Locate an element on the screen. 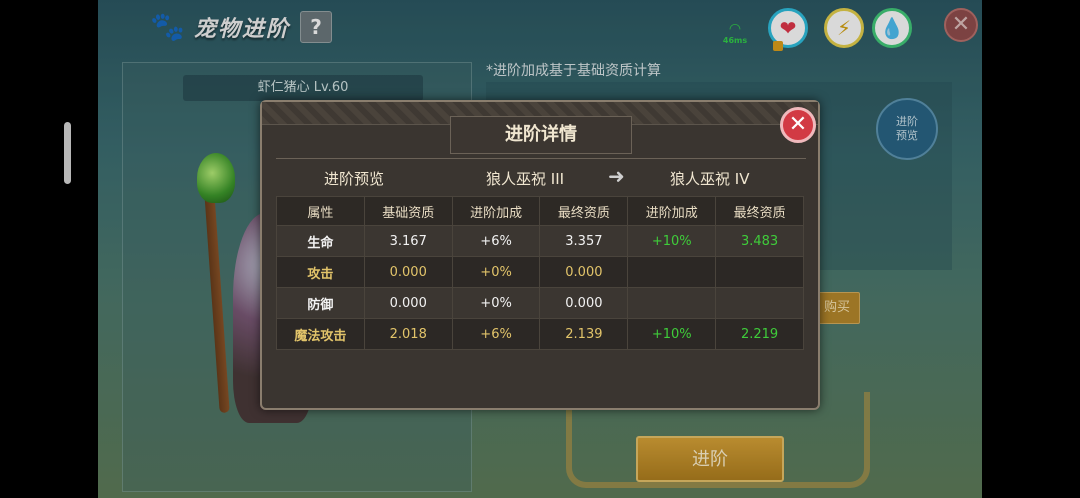 This screenshot has width=1080, height=498. attr-name: 防御 is located at coordinates (320, 303).